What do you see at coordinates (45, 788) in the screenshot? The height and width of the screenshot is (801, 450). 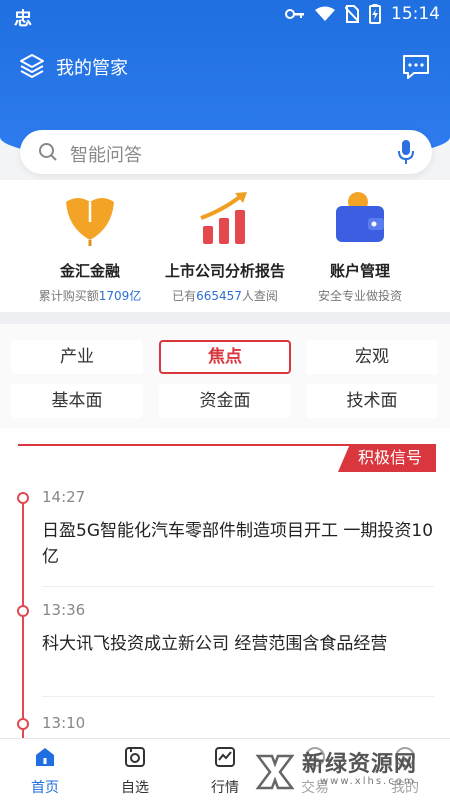 I see `tab-label: 首页` at bounding box center [45, 788].